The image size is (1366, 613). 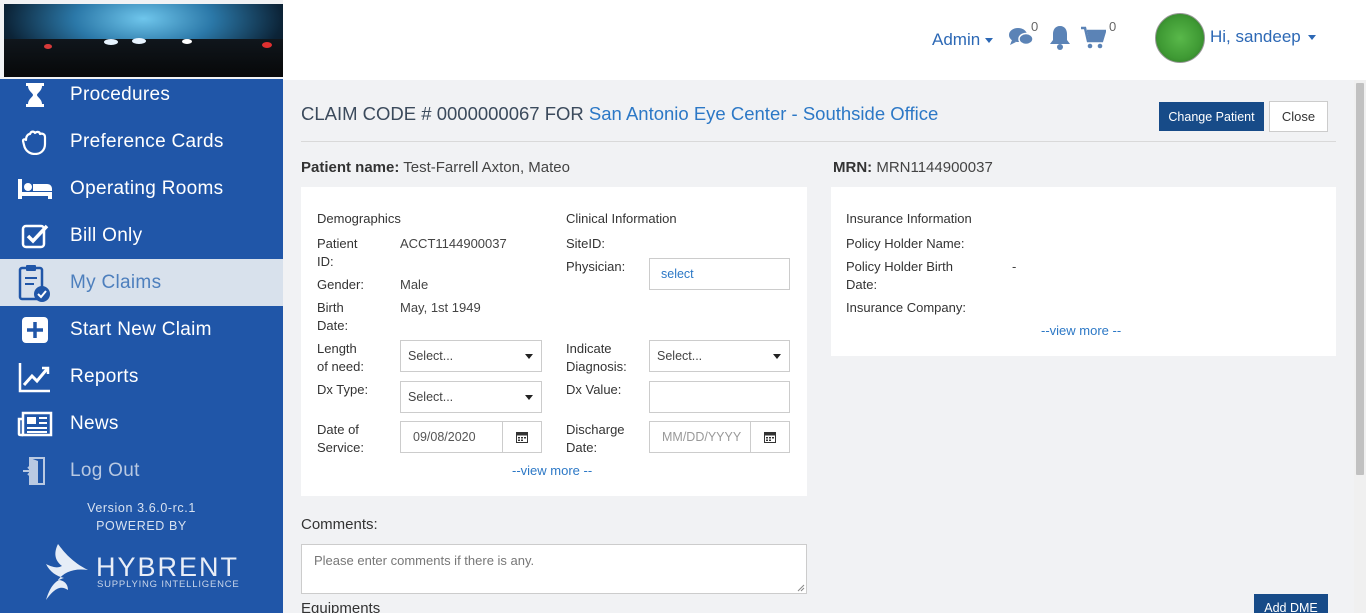 I want to click on newspaper-icon, so click(x=35, y=424).